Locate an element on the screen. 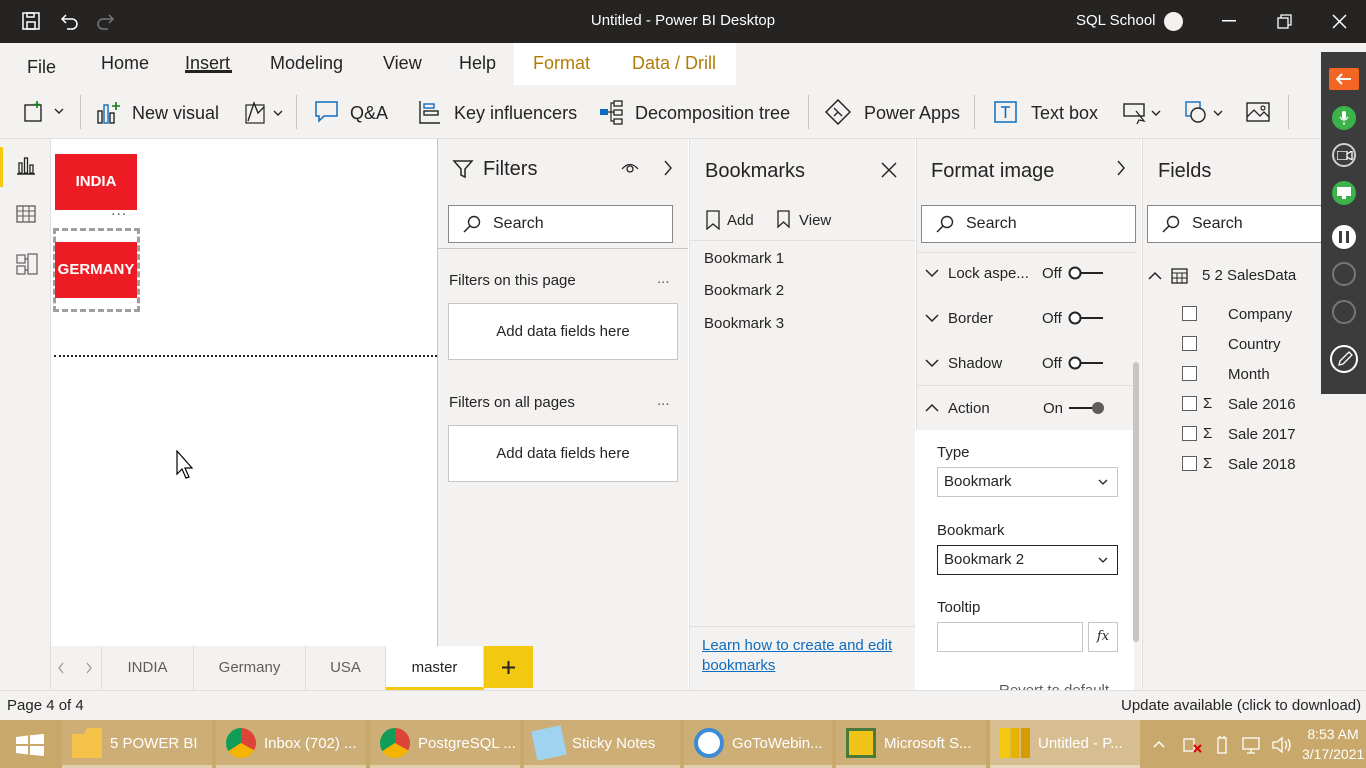 The image size is (1366, 768). close-icon is located at coordinates (889, 170).